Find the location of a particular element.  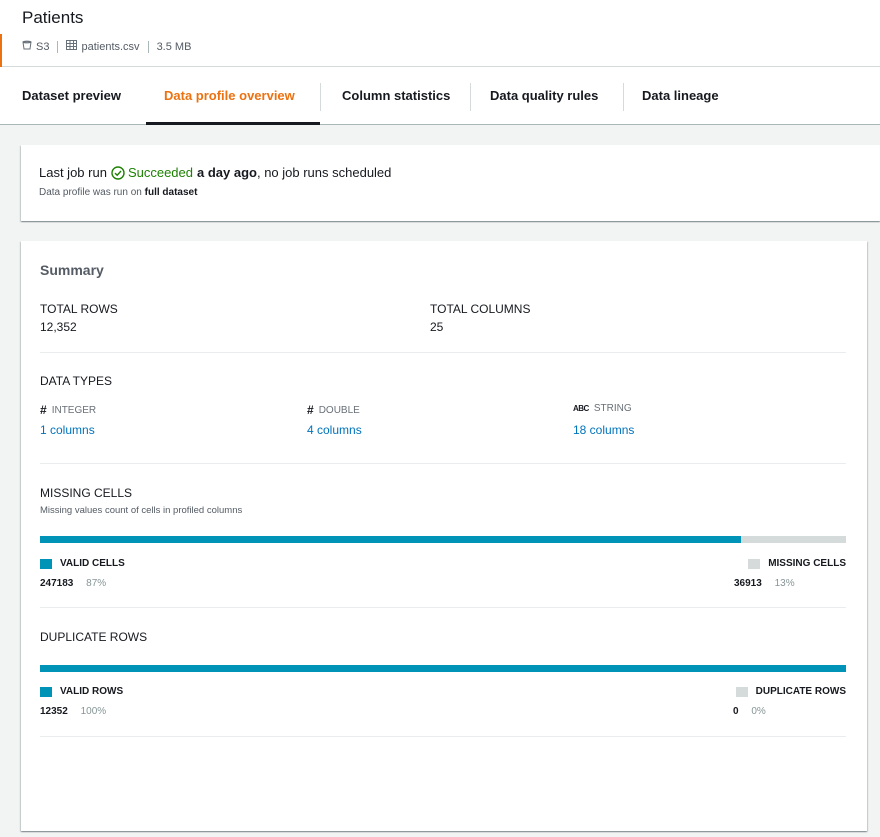

duplicate-rows-pct: 0% is located at coordinates (758, 711).